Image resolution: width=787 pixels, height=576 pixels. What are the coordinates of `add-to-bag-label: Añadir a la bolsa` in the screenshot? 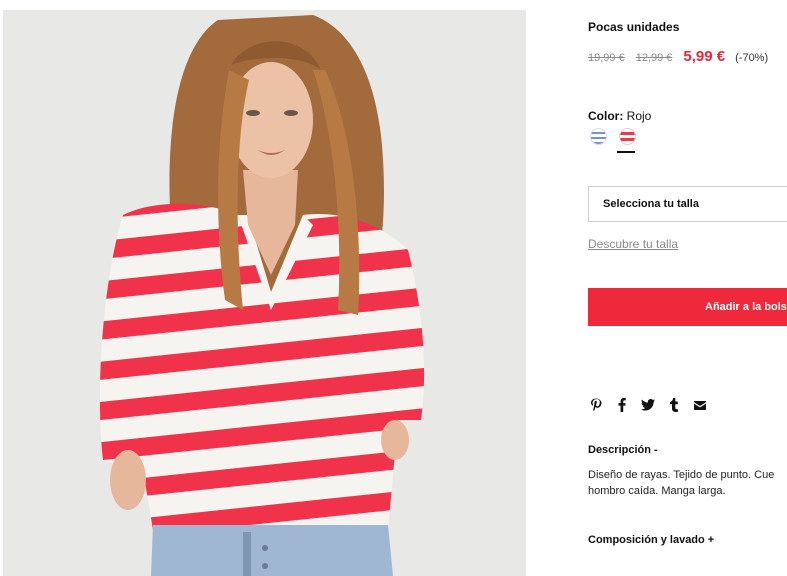 It's located at (746, 307).